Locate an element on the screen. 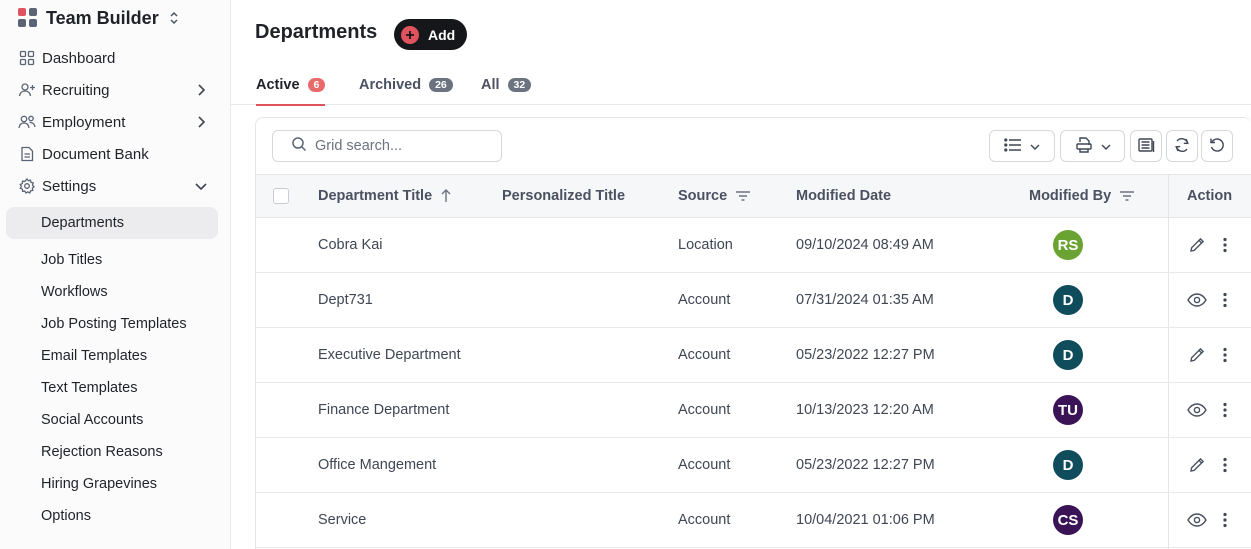 Image resolution: width=1251 pixels, height=549 pixels. column-label: Source is located at coordinates (703, 196).